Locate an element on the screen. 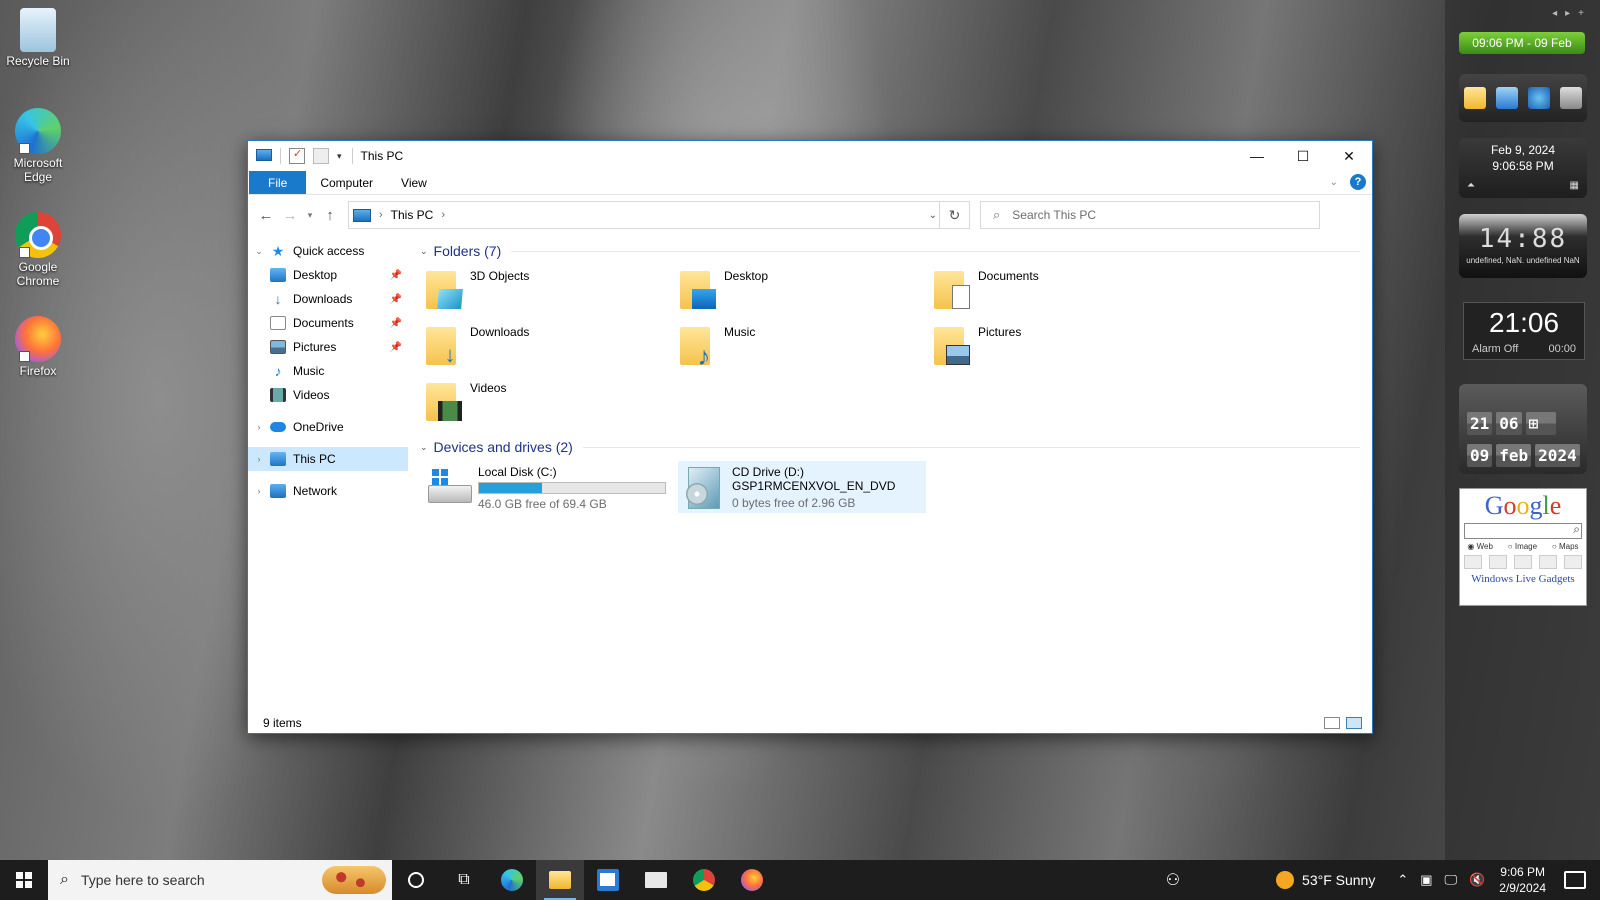 Image resolution: width=1600 pixels, height=900 pixels. alarm-clock-gadget: 21:06 Alarm Off 00:00 is located at coordinates (1524, 331).